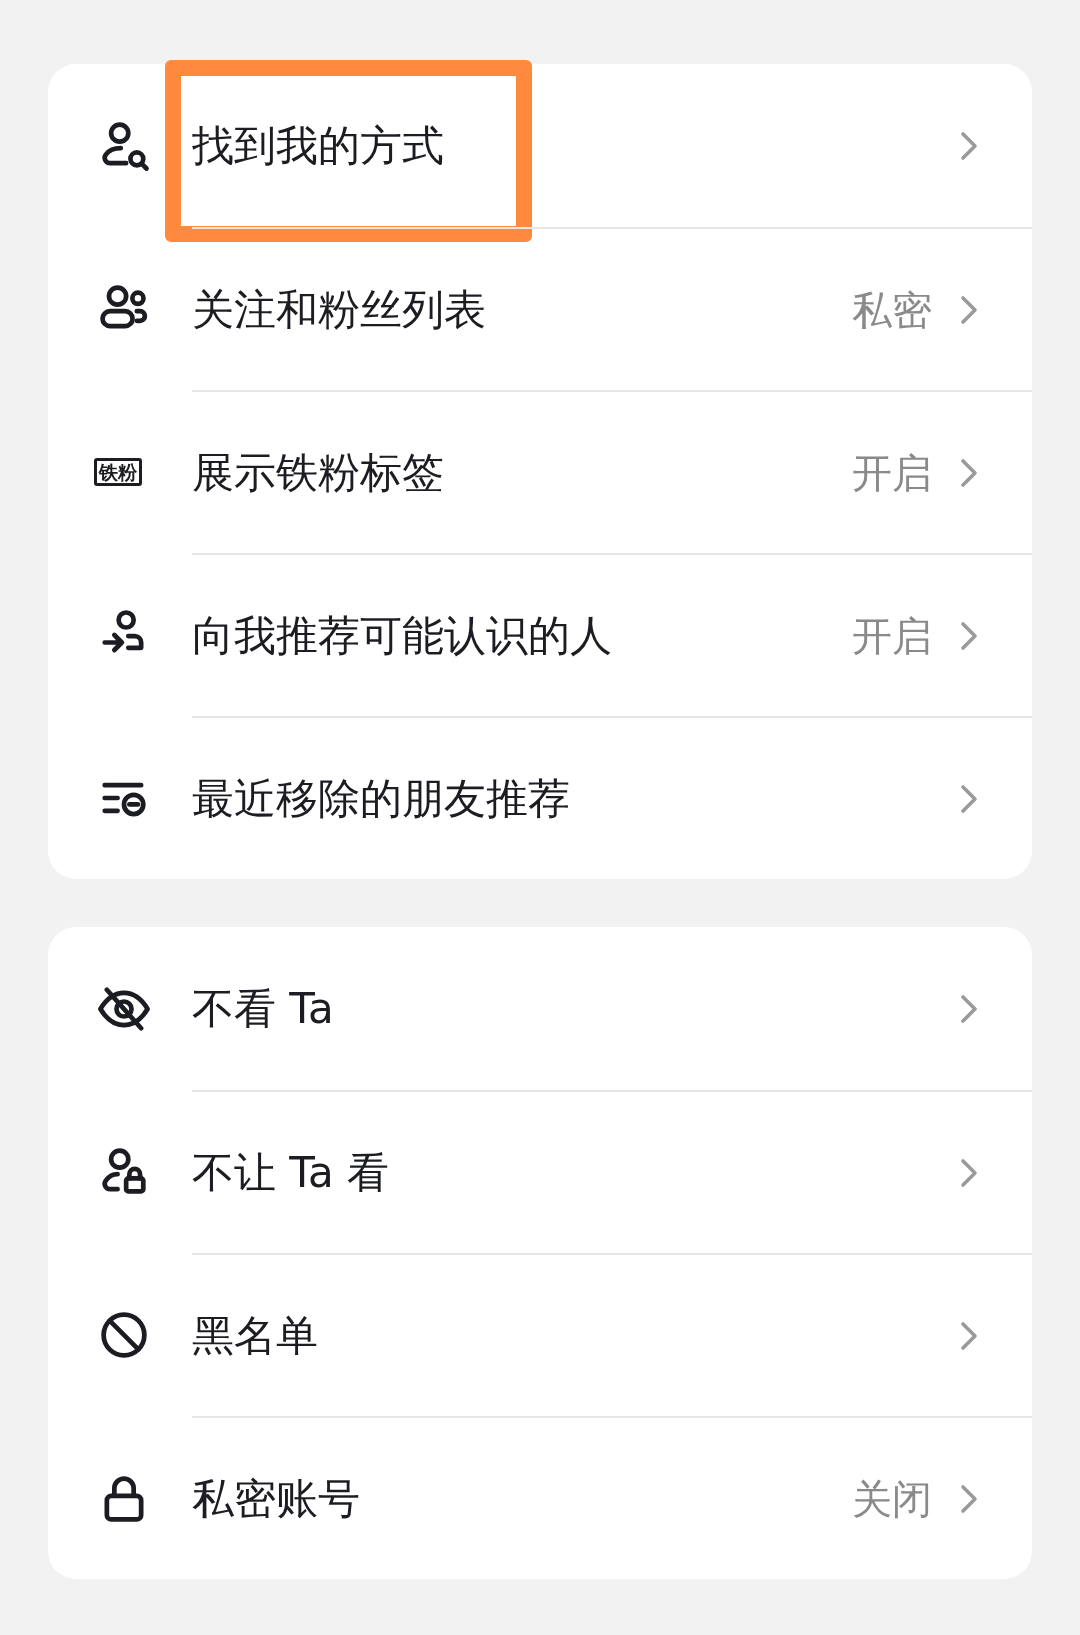  I want to click on row-label: 不看 Ta, so click(263, 1009).